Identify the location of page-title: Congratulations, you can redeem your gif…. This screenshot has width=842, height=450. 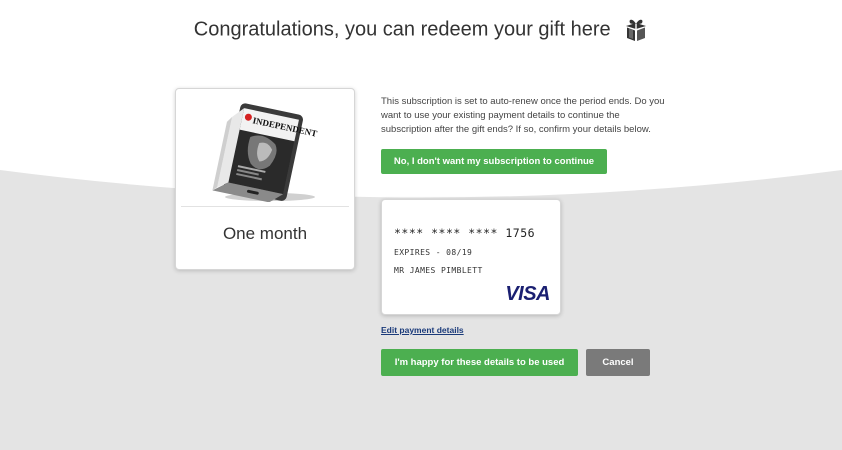
(402, 29).